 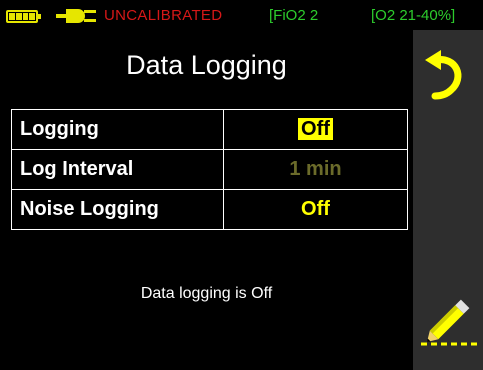 What do you see at coordinates (448, 200) in the screenshot?
I see `side-panel` at bounding box center [448, 200].